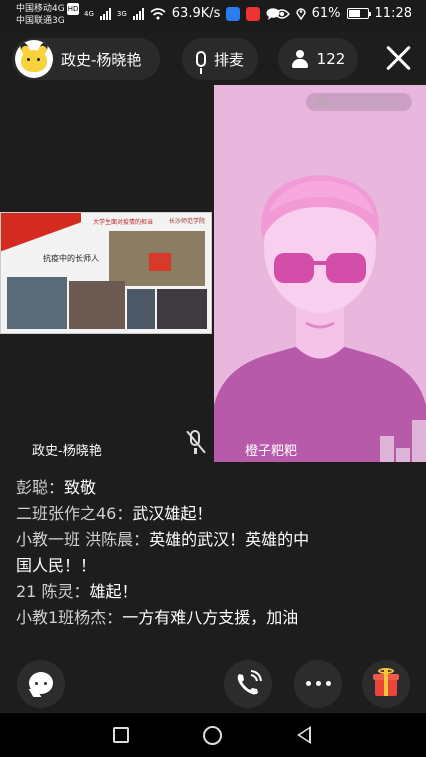 The image size is (426, 757). I want to click on network-info: 4G 3G 63.9K/s, so click(182, 13).